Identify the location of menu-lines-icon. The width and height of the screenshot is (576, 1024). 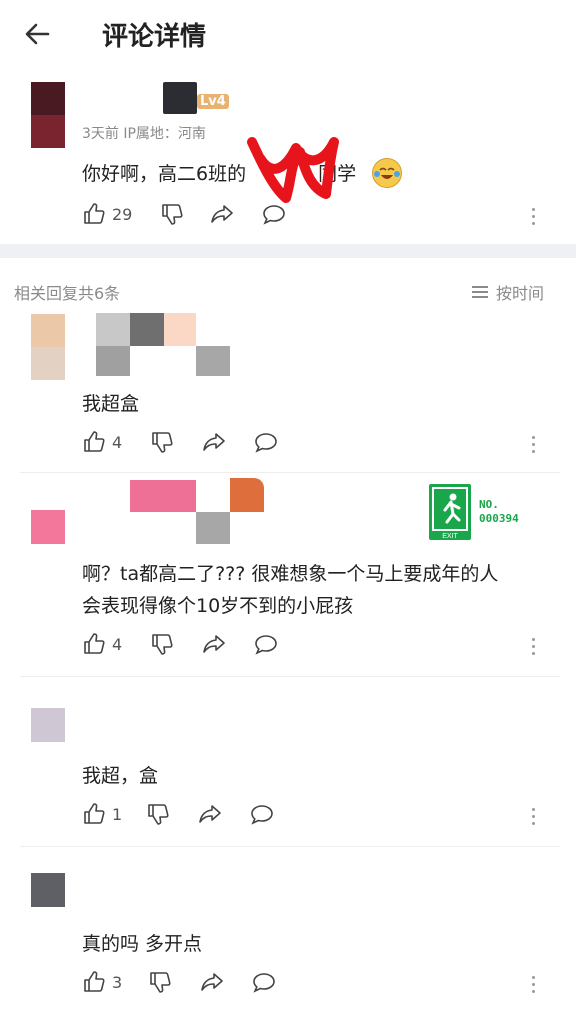
(479, 292).